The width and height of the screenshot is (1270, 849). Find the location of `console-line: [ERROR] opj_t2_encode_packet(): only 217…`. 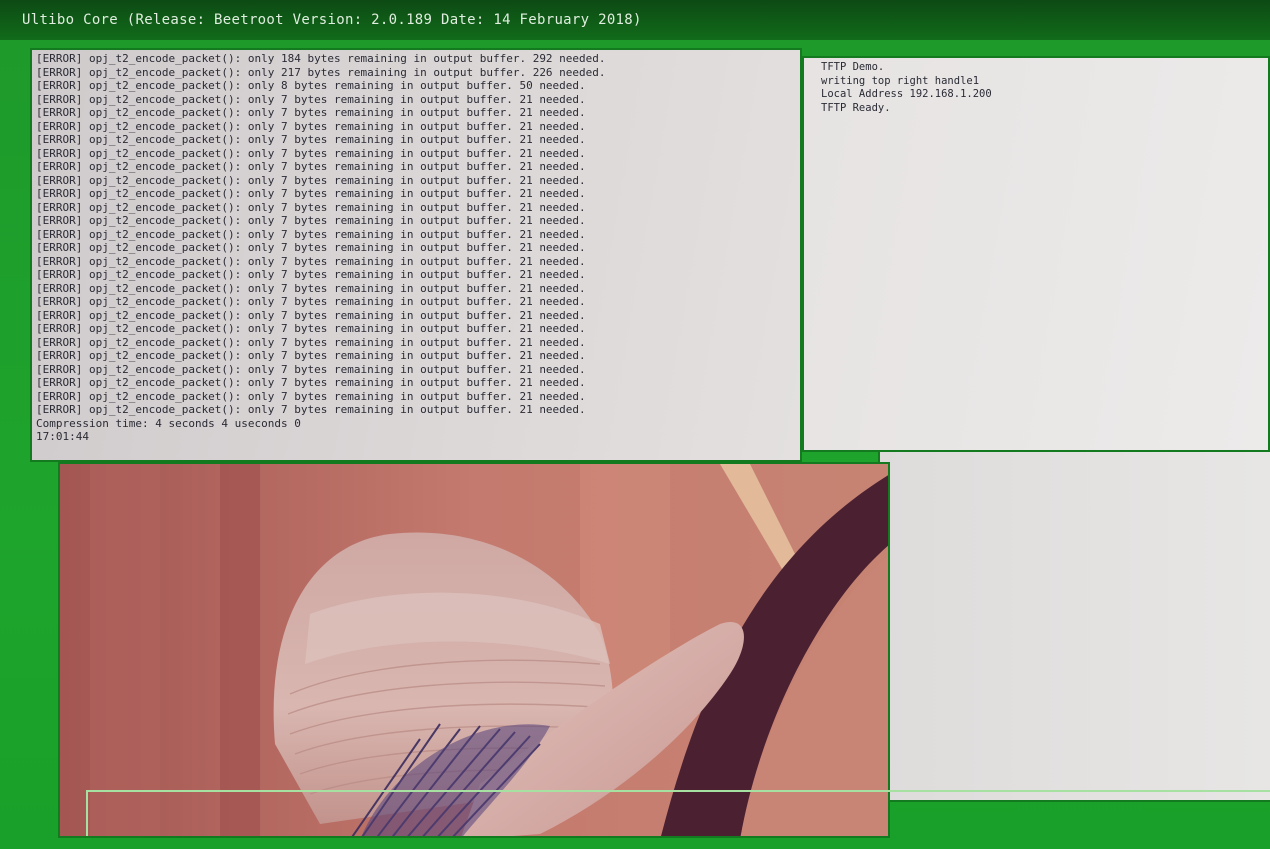

console-line: [ERROR] opj_t2_encode_packet(): only 217… is located at coordinates (321, 72).